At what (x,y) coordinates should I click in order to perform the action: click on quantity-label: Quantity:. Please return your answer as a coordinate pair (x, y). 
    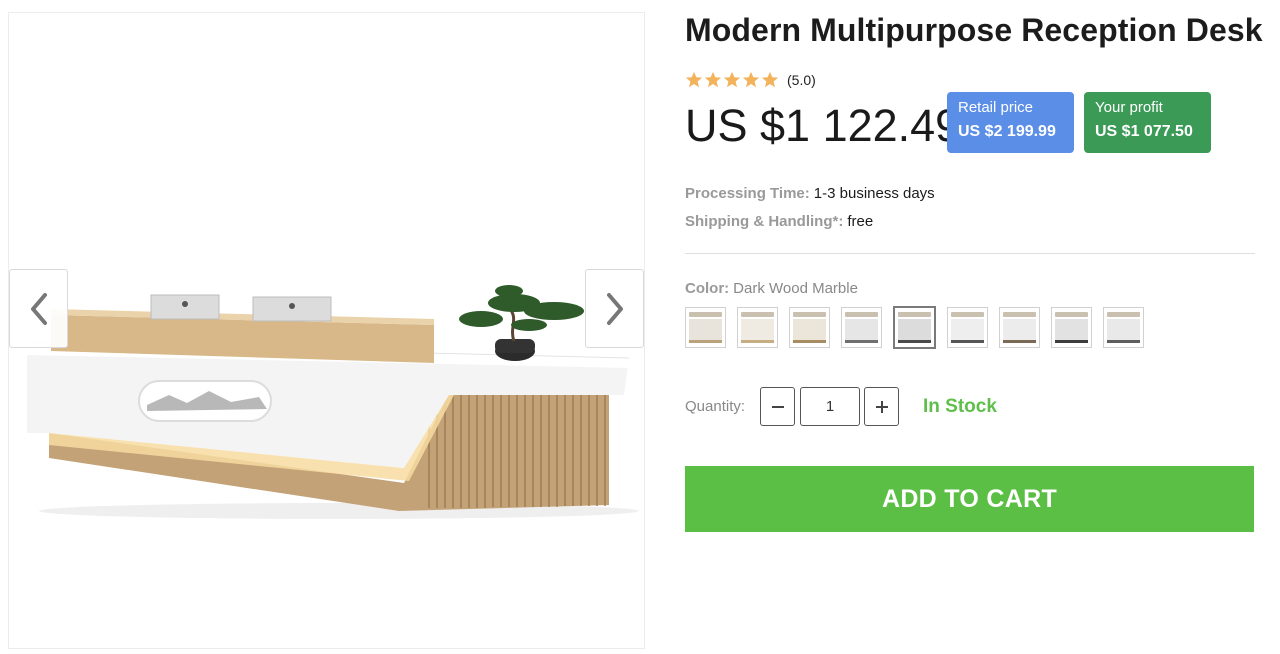
    Looking at the image, I should click on (715, 406).